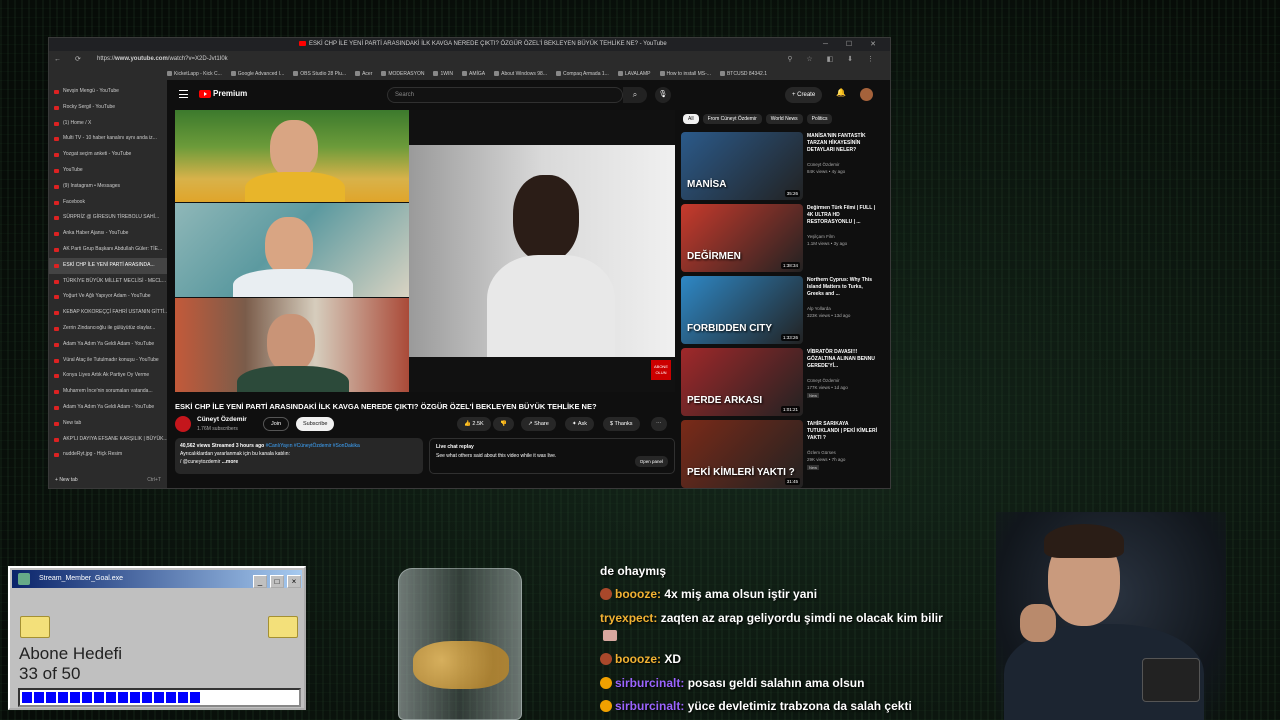 The image size is (1280, 720). I want to click on account-avatar, so click(866, 94).